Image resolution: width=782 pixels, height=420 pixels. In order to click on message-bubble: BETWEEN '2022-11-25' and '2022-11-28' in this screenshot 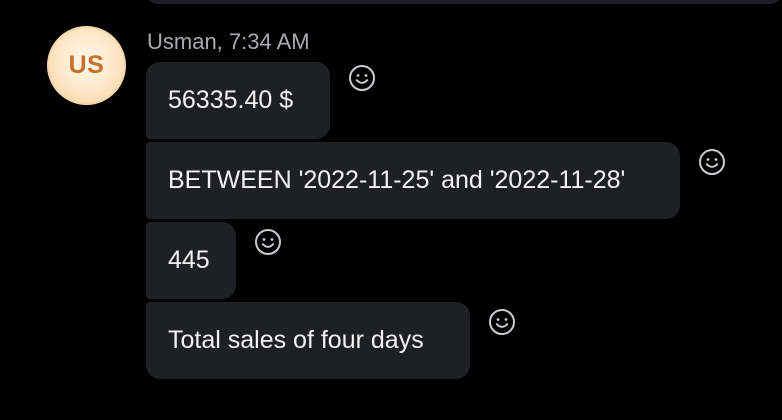, I will do `click(413, 180)`.